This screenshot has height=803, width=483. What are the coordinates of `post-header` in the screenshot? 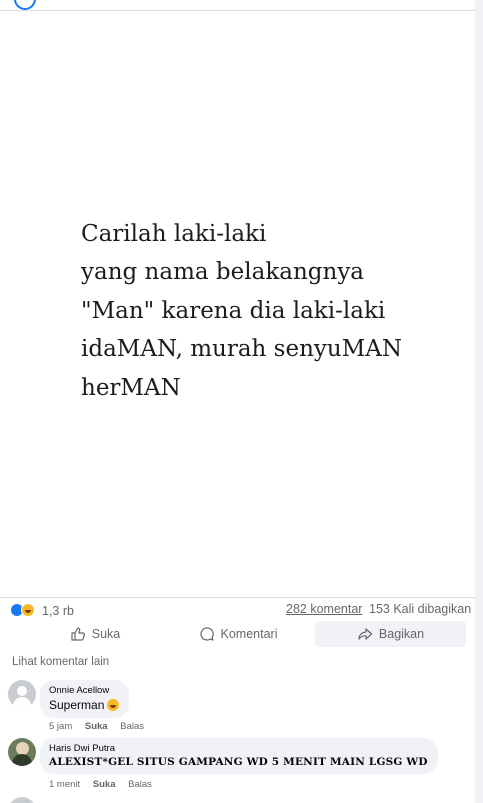 It's located at (237, 5).